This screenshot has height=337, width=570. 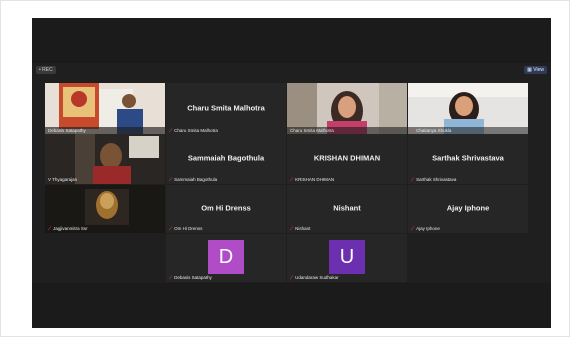 I want to click on participant-tile-active-speaker: V Thyagarajan, so click(x=105, y=159).